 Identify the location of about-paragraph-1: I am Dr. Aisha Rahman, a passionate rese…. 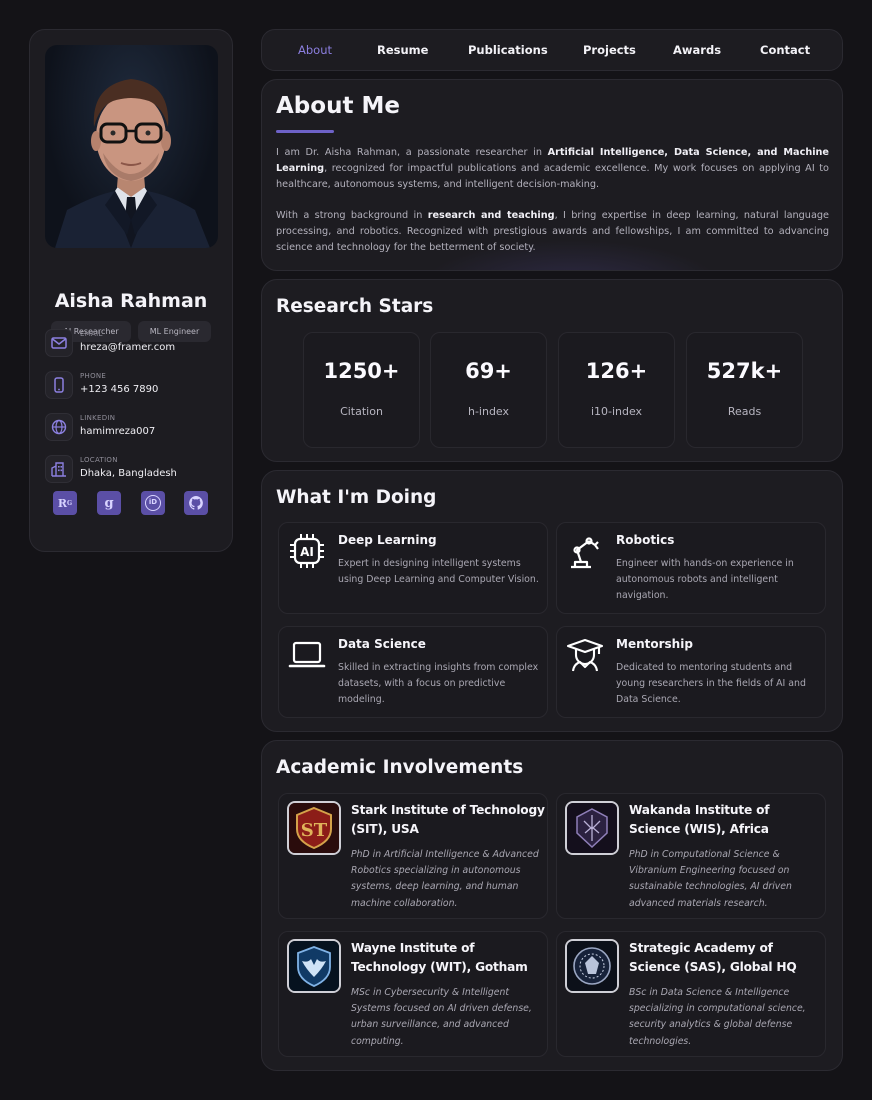
(552, 169).